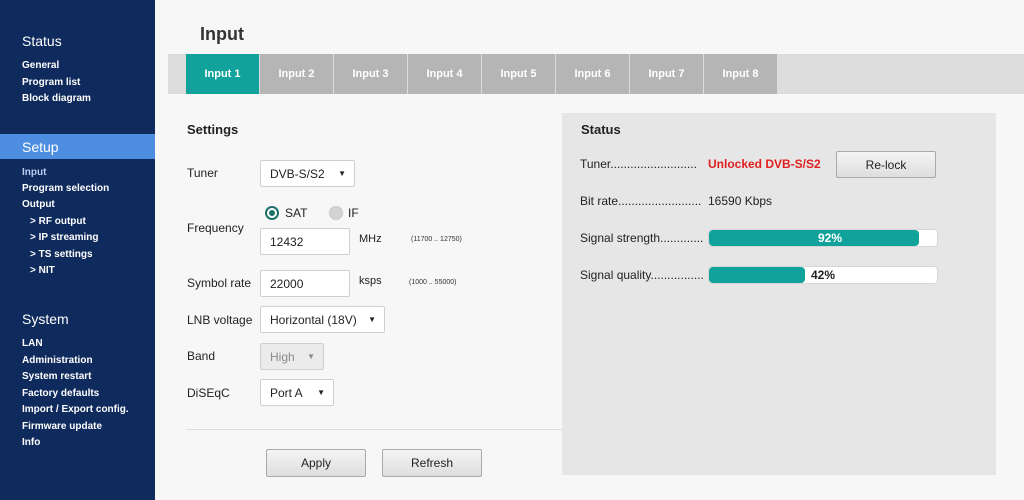  I want to click on status-bitrate-value: 16590 Kbps, so click(740, 201).